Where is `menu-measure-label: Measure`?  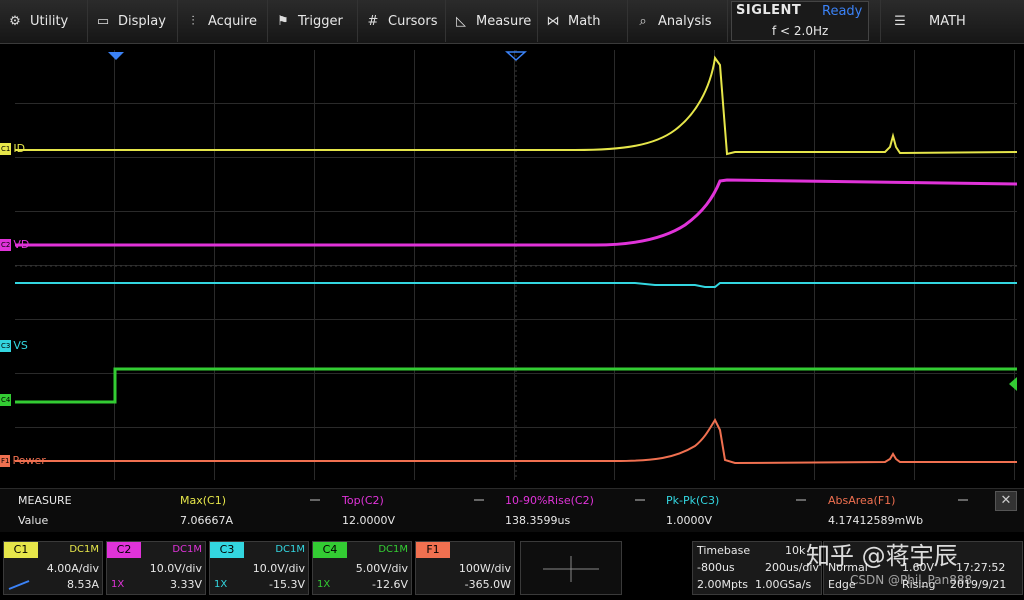
menu-measure-label: Measure is located at coordinates (504, 21).